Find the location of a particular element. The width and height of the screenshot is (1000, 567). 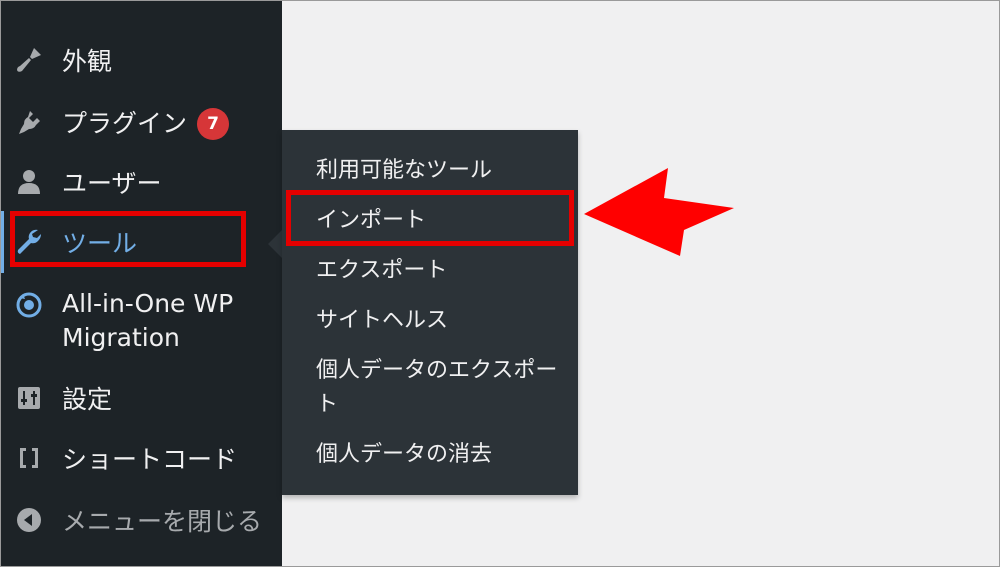

sidebar-item-appearance: 外観 is located at coordinates (141, 60).